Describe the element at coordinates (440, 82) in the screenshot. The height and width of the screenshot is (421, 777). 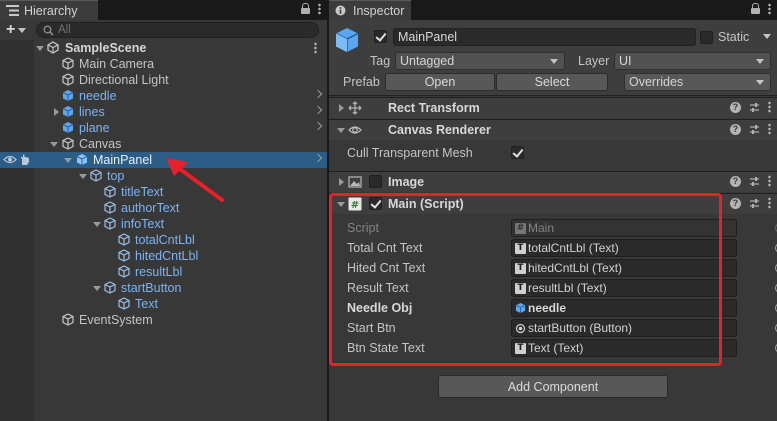
I see `prefab-open-button: Open` at that location.